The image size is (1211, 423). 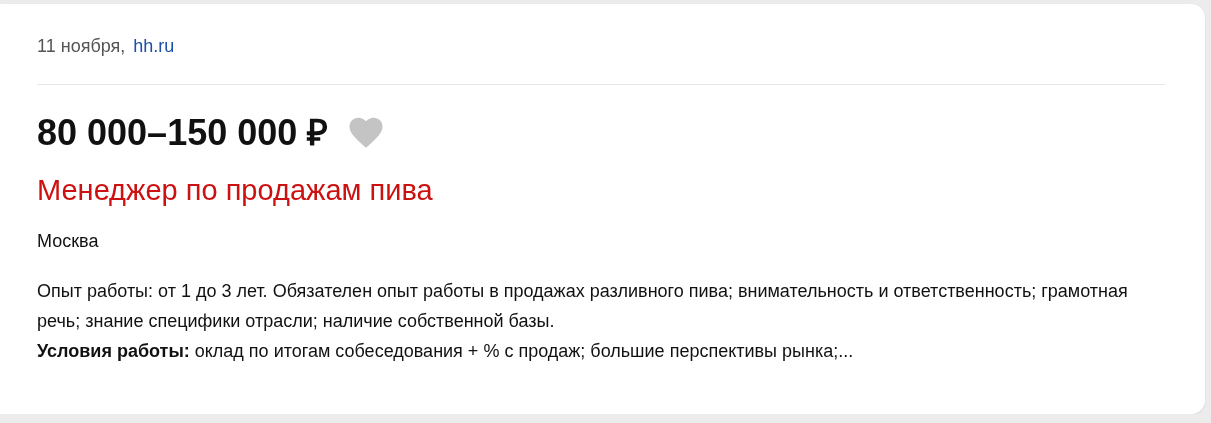 I want to click on description-text: Опыт работы: от 1 до 3 лет. Обязателен опыт работы в продажах разливного пива; внимательность и ответственность; грамотная речь; знание специфики отрасли; наличие собственной базы., so click(x=583, y=306).